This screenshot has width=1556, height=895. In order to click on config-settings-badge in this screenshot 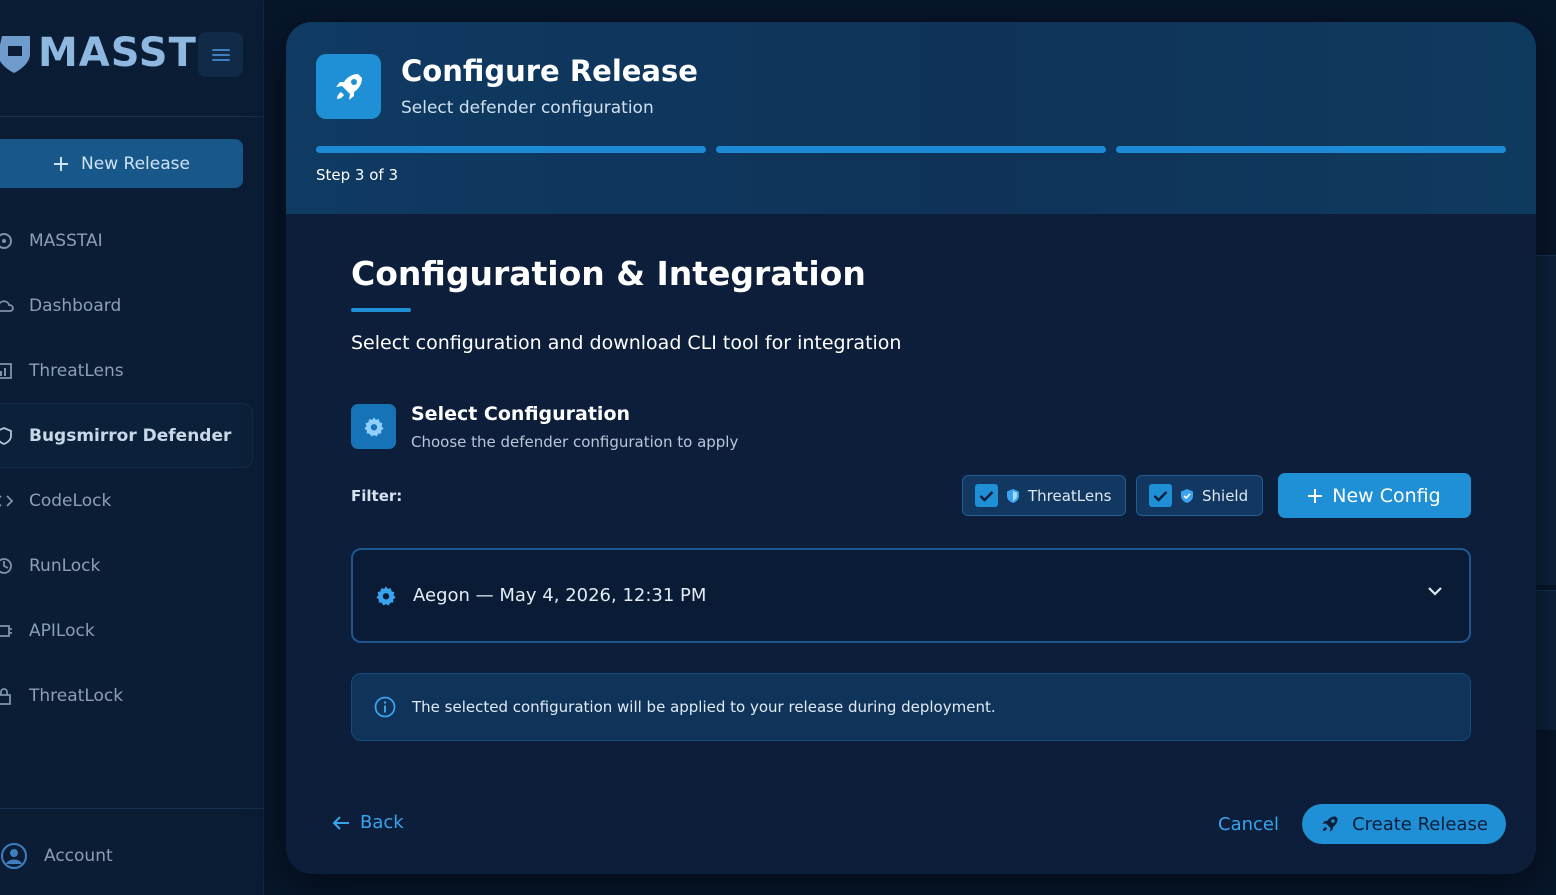, I will do `click(373, 426)`.